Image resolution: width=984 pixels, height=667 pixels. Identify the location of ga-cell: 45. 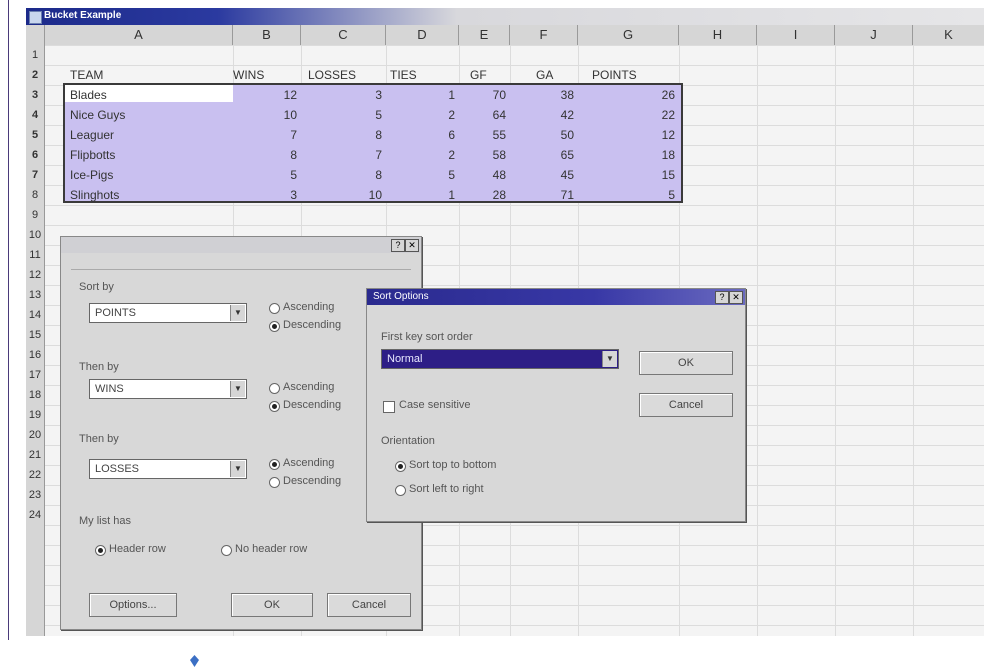
(544, 175).